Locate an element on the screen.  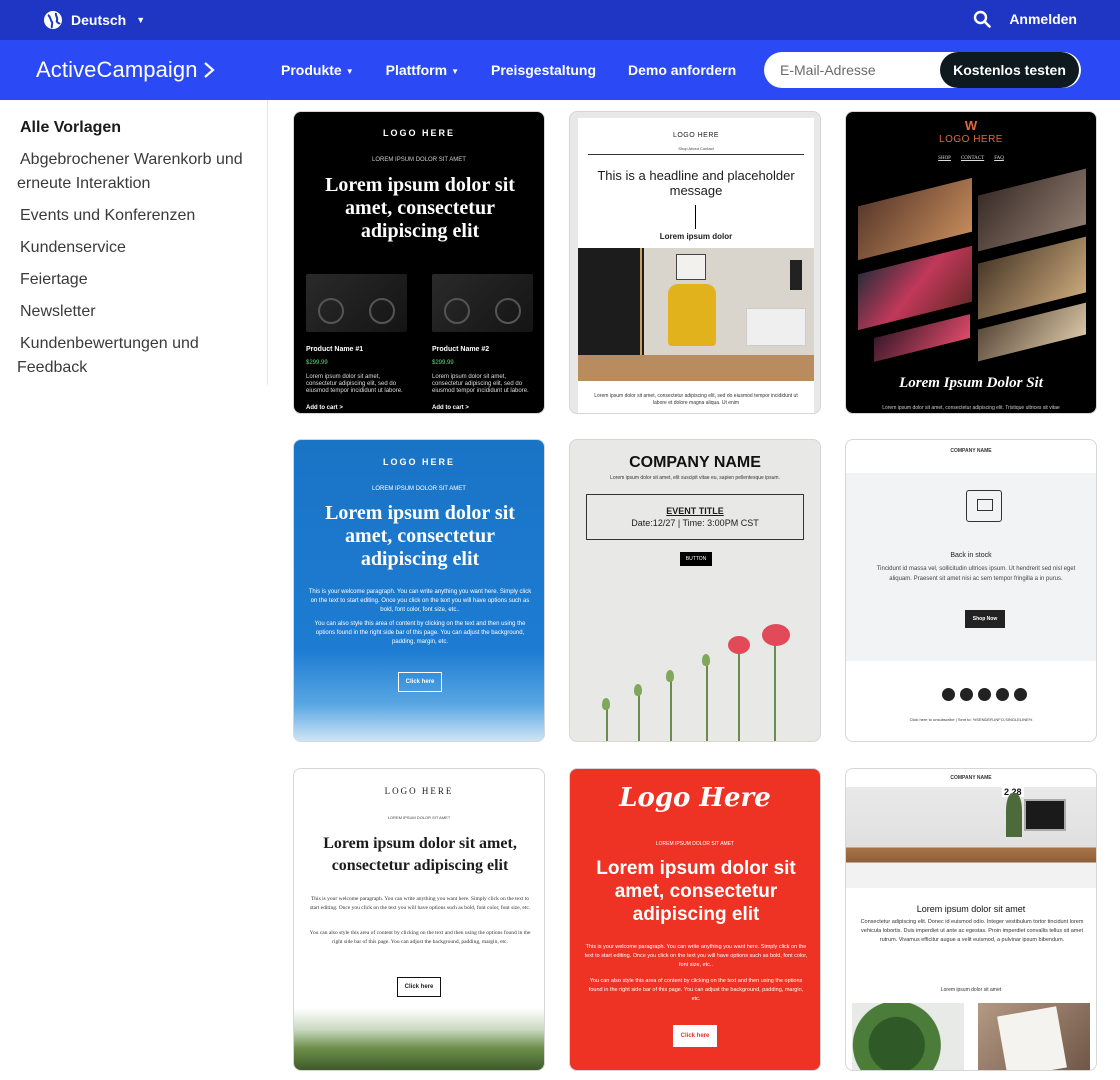
nav-label: Preisgestaltung is located at coordinates (543, 70).